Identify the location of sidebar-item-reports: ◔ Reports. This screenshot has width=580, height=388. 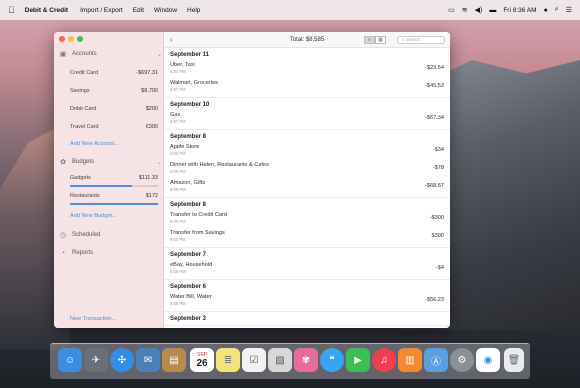
(110, 253).